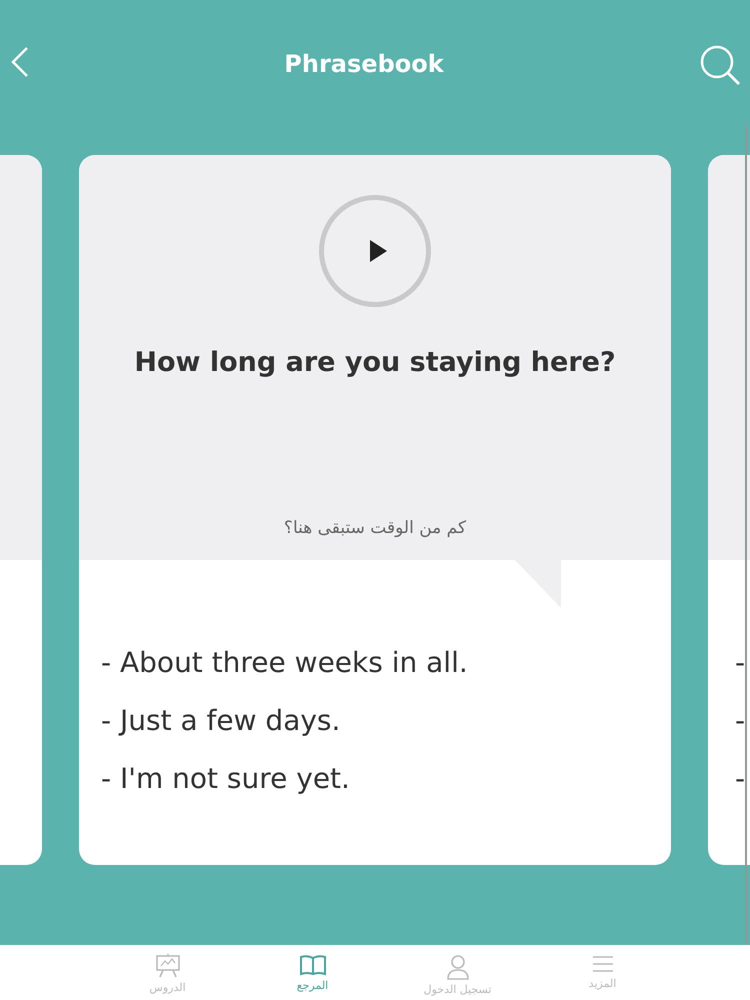 This screenshot has height=1000, width=750. What do you see at coordinates (729, 510) in the screenshot?
I see `next-card: - - -` at bounding box center [729, 510].